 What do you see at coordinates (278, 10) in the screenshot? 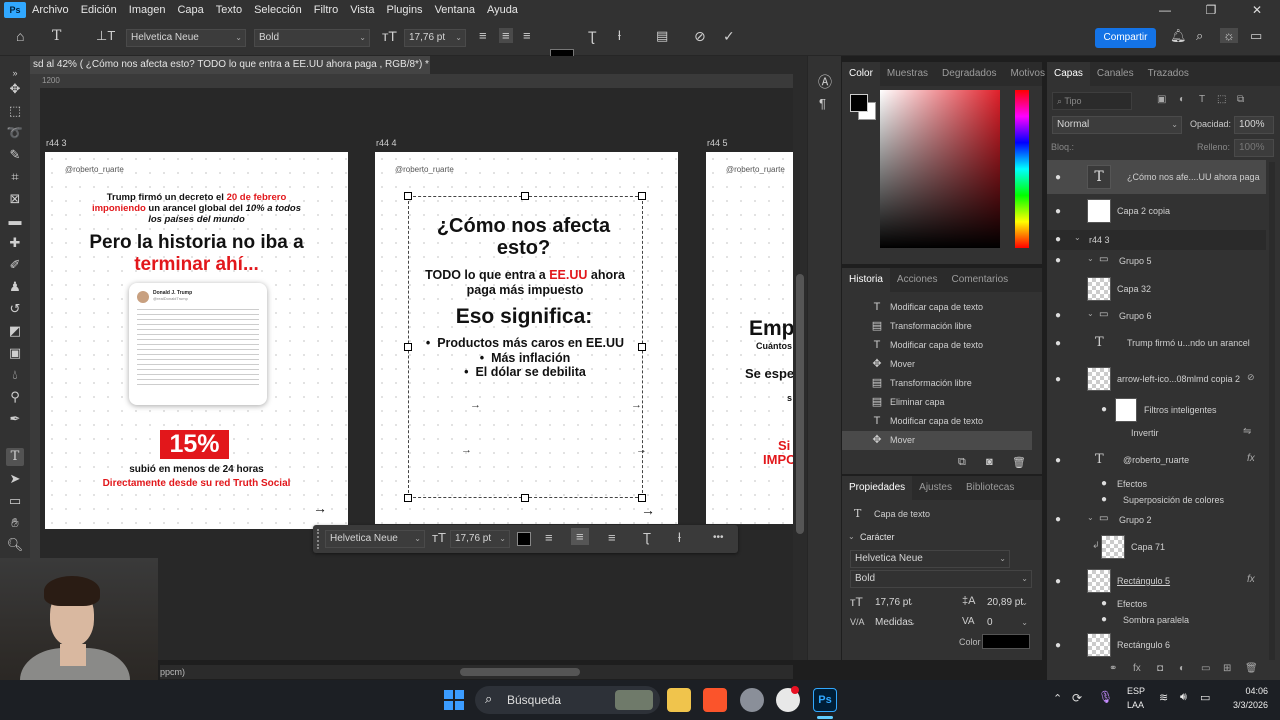
I see `menu-seleccion: Selección` at bounding box center [278, 10].